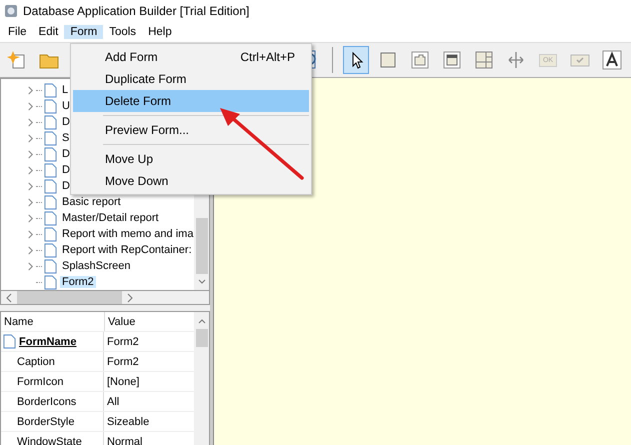 The image size is (631, 445). I want to click on column-header: Name, so click(53, 321).